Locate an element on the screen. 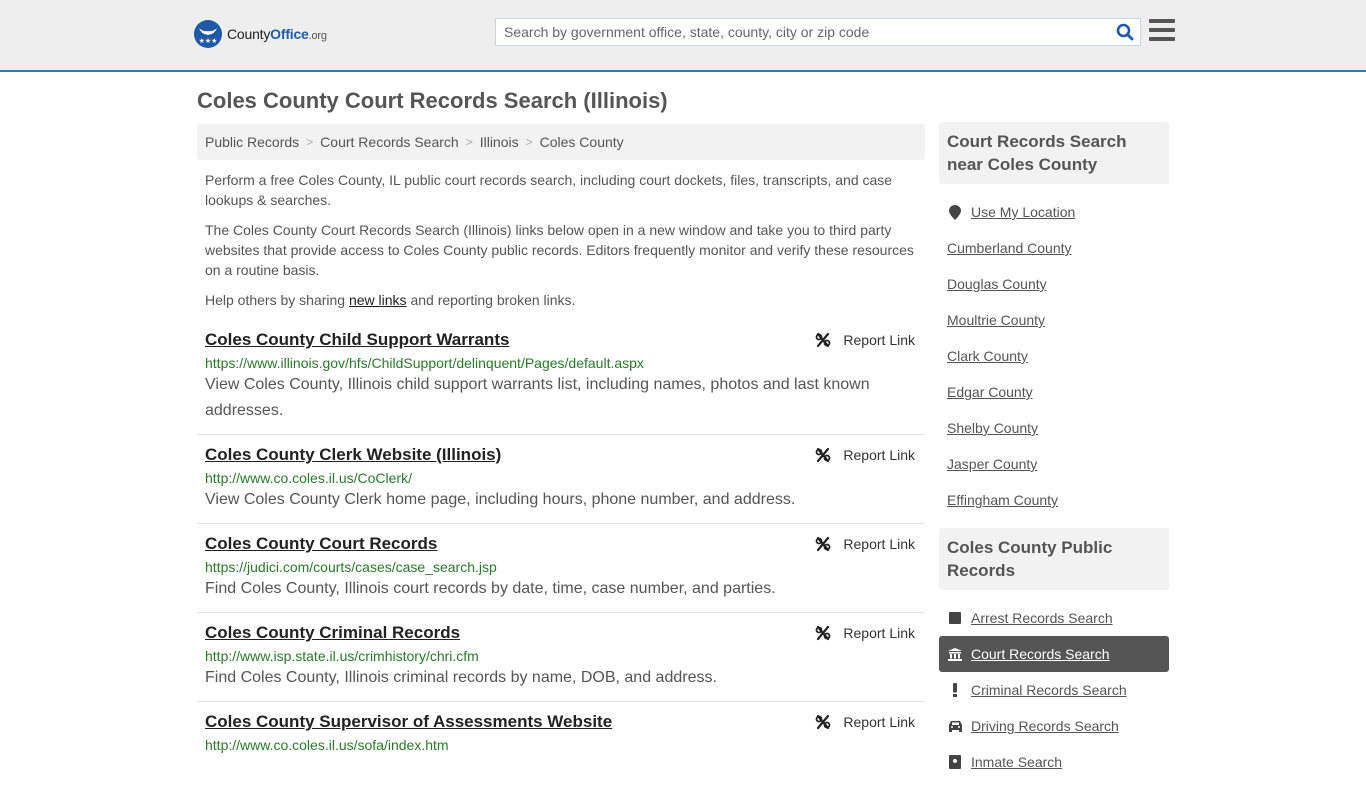  record-link-title: Coles County Court Records is located at coordinates (321, 544).